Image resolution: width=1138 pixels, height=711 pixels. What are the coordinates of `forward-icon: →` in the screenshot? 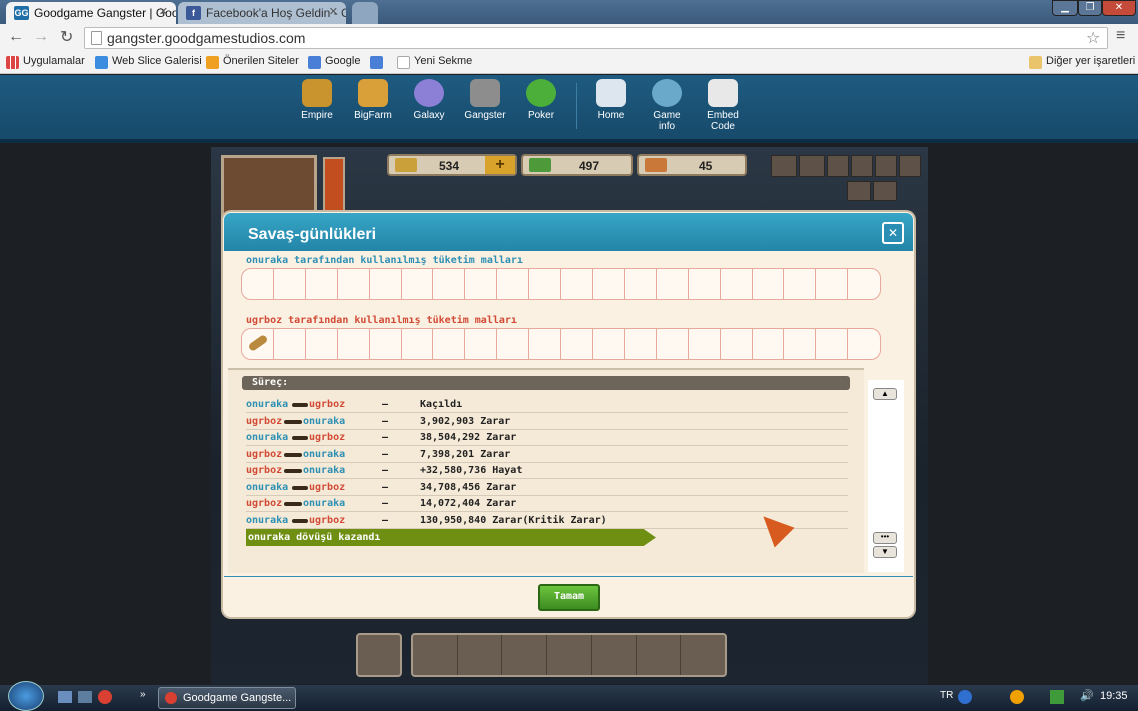 It's located at (41, 37).